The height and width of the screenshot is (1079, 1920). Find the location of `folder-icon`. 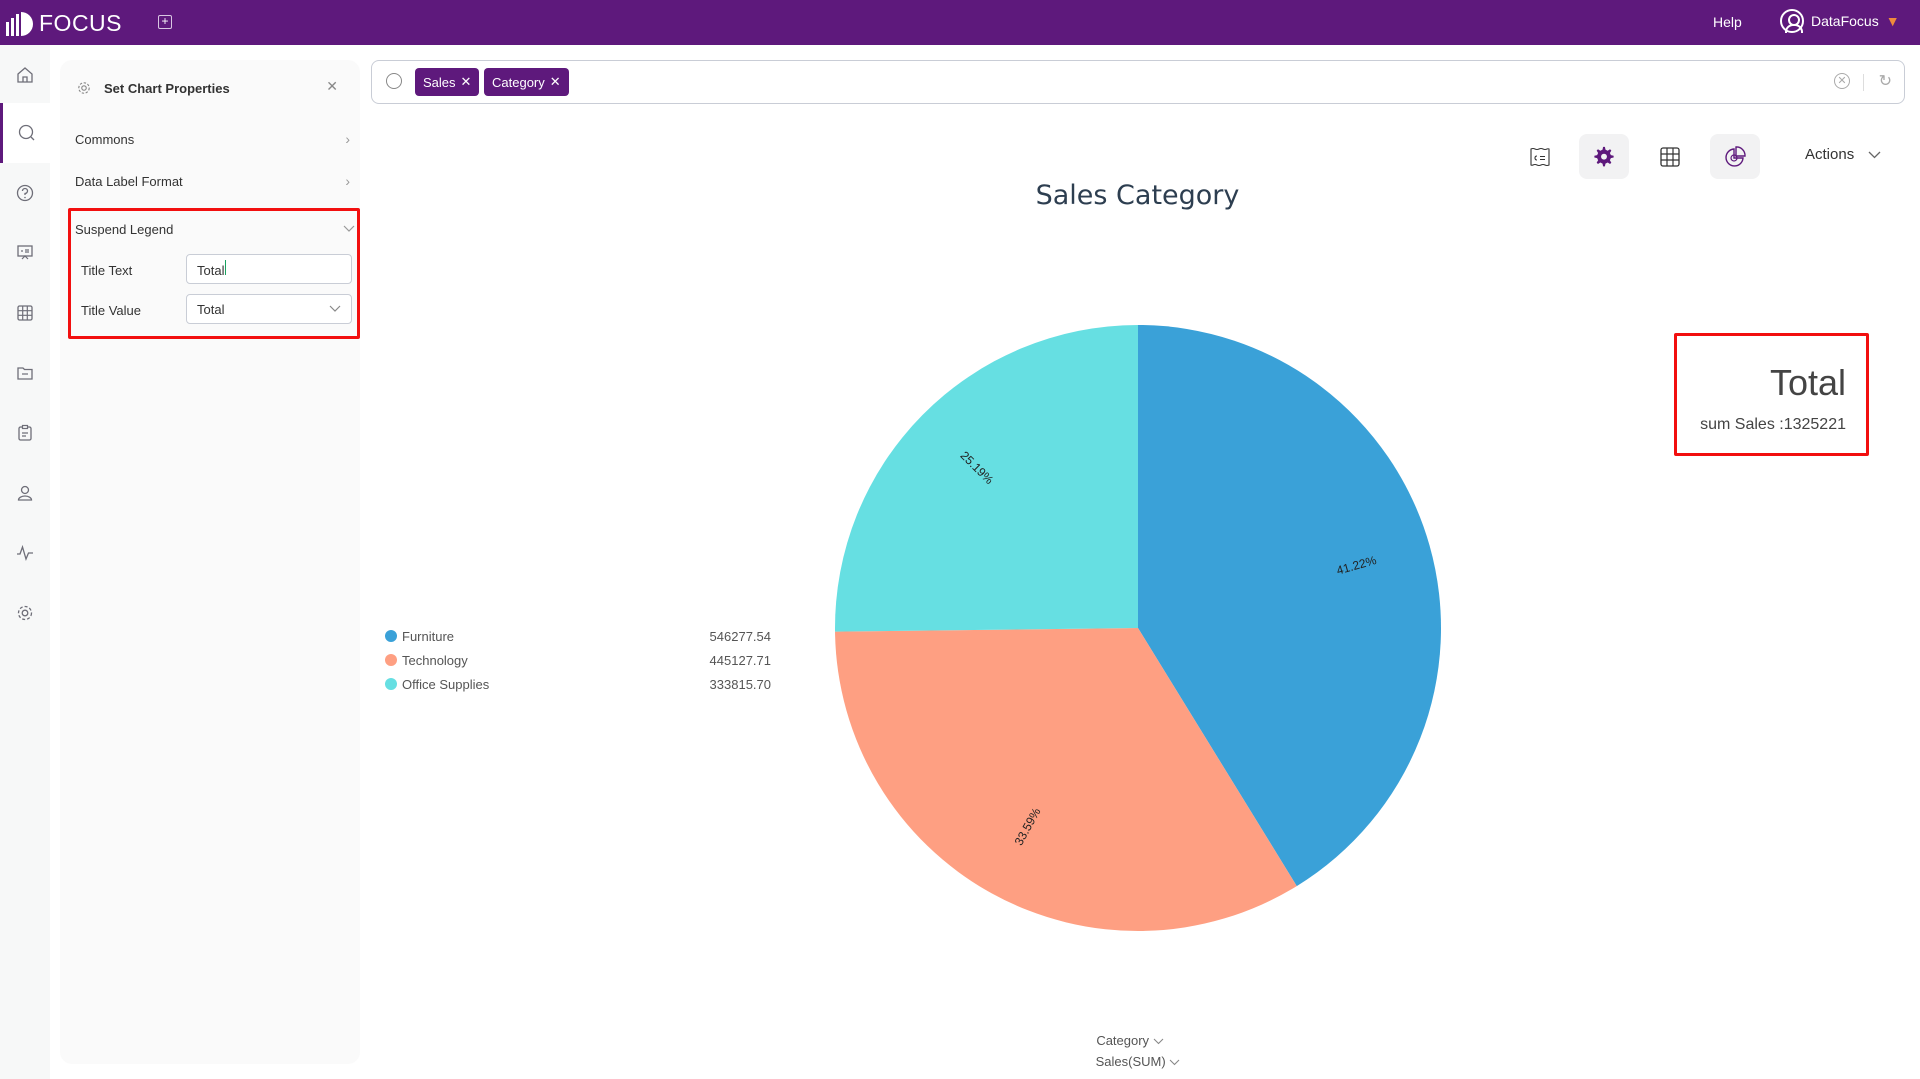

folder-icon is located at coordinates (25, 373).